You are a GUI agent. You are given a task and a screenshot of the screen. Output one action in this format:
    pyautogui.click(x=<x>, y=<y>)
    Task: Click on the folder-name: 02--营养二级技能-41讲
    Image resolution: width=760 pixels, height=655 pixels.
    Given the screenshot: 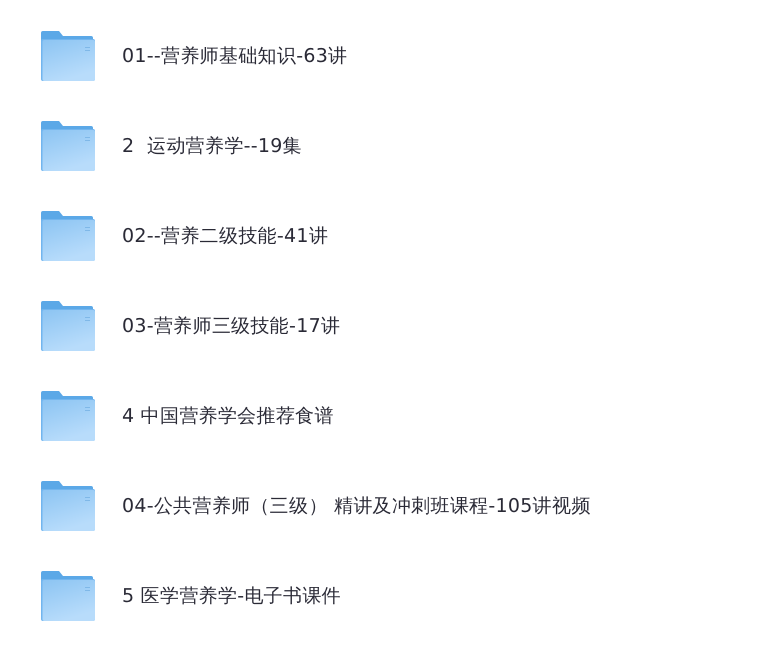 What is the action you would take?
    pyautogui.click(x=225, y=236)
    